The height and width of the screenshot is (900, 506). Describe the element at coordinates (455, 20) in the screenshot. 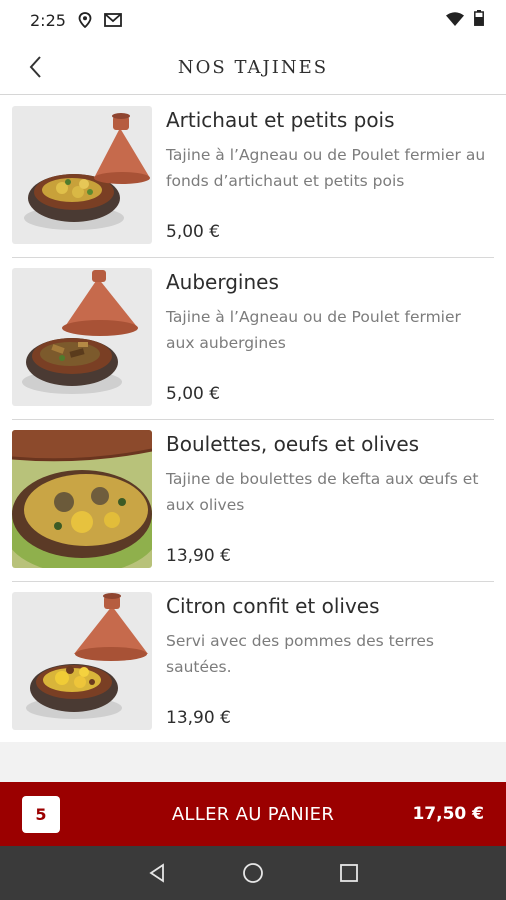

I see `wifi-icon` at that location.